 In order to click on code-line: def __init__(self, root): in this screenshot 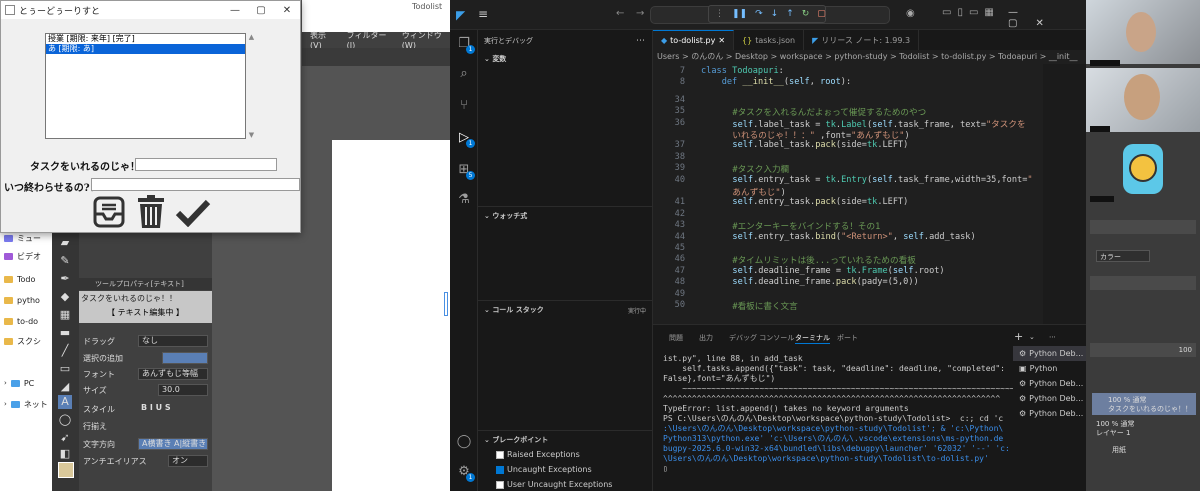, I will do `click(776, 82)`.